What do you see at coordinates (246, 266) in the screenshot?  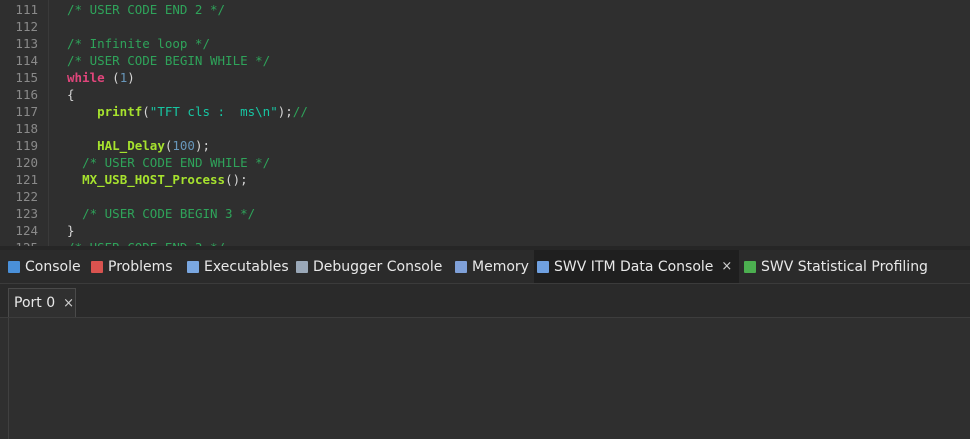 I see `view-tab-label: Executables` at bounding box center [246, 266].